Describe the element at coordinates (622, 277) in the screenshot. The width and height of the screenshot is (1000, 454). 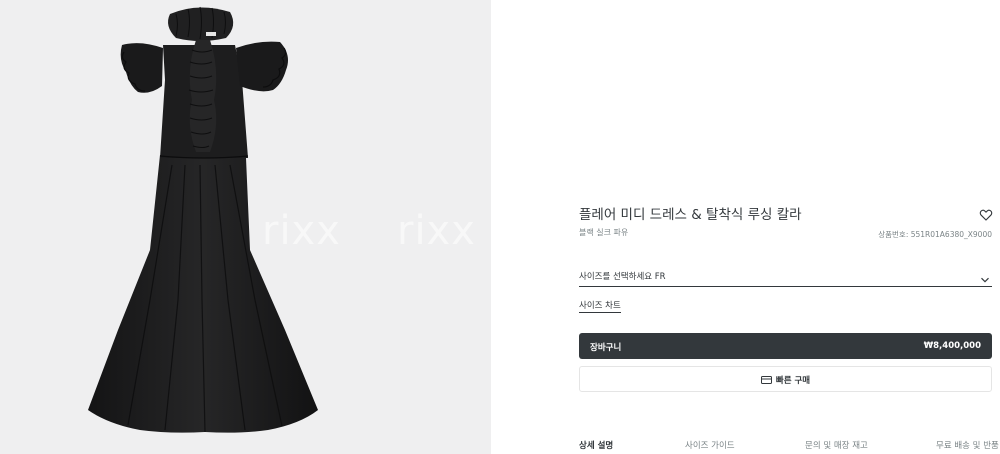
I see `size-select-label: 사이즈를 선택하세요 FR` at that location.